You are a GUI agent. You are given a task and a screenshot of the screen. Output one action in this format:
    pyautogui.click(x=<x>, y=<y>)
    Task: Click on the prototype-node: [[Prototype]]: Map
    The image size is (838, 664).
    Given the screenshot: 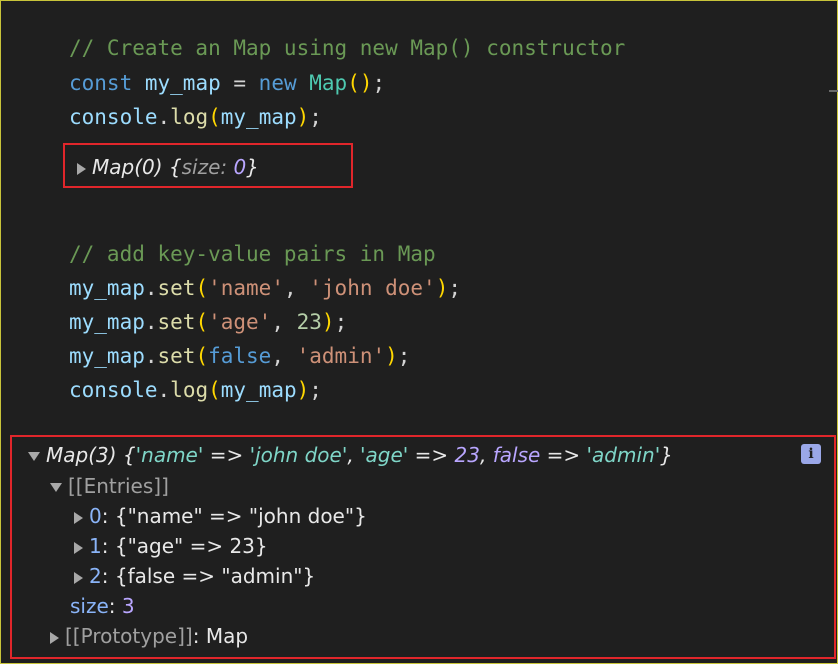 What is the action you would take?
    pyautogui.click(x=149, y=636)
    